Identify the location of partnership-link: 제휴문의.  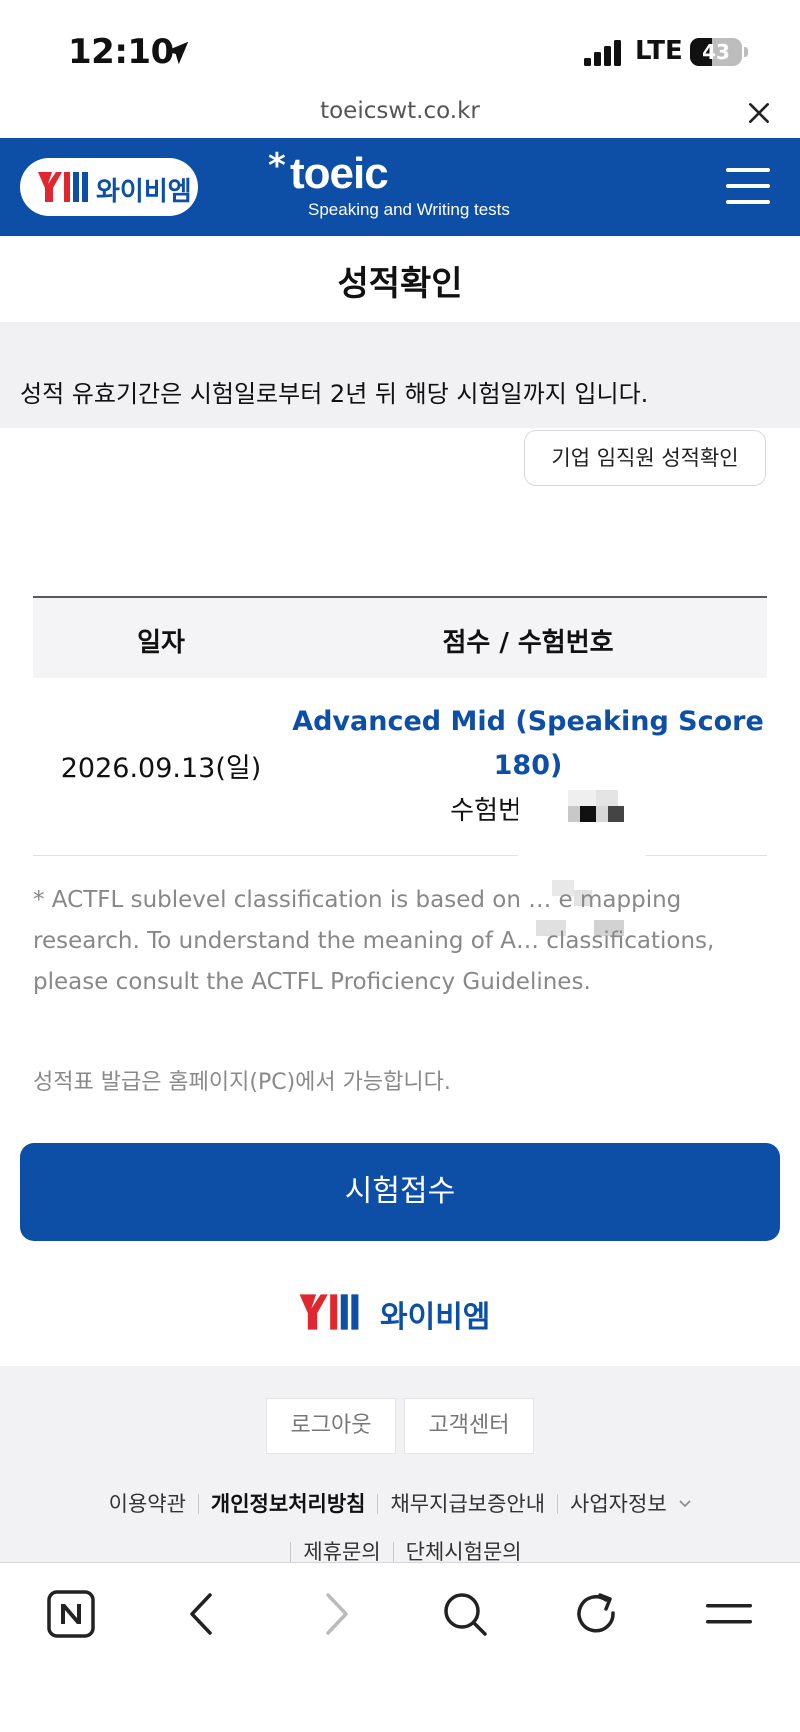
(341, 1552).